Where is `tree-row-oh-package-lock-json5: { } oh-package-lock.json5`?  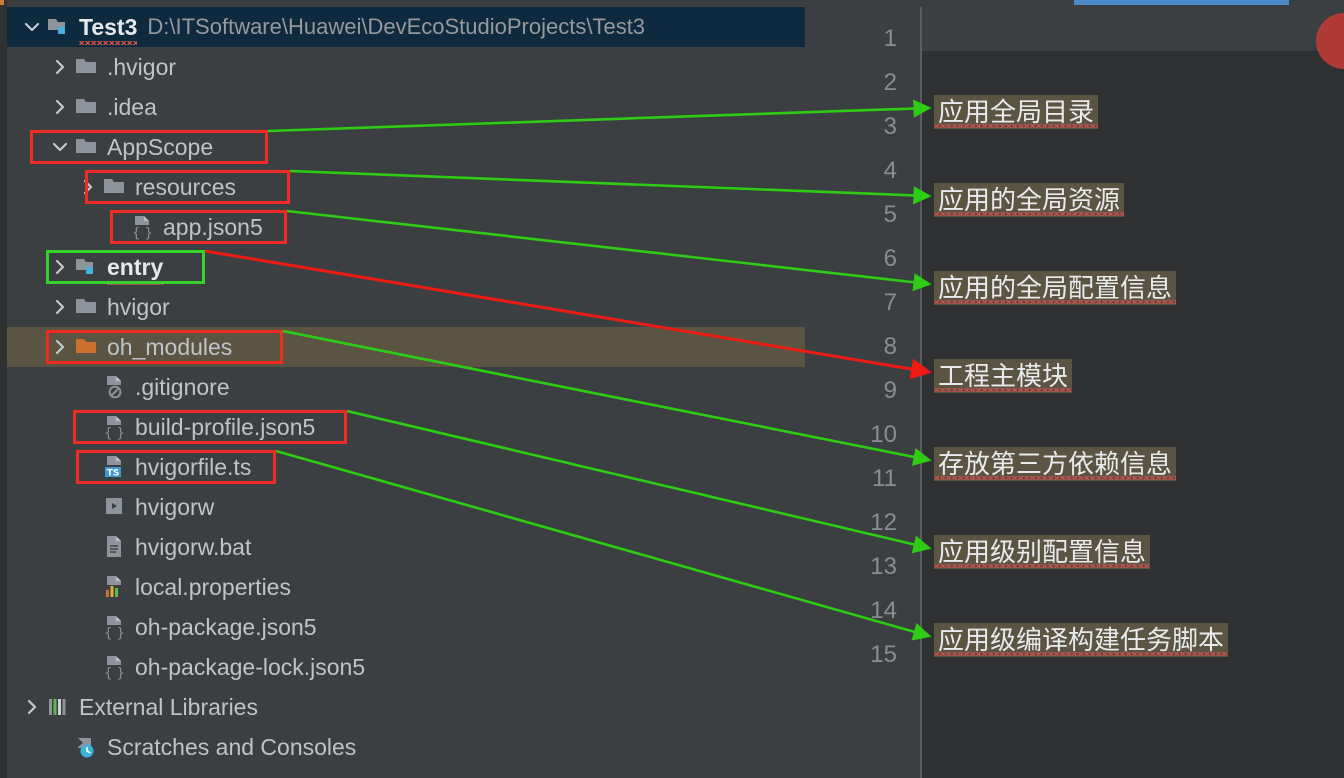
tree-row-oh-package-lock-json5: { } oh-package-lock.json5 is located at coordinates (441, 667).